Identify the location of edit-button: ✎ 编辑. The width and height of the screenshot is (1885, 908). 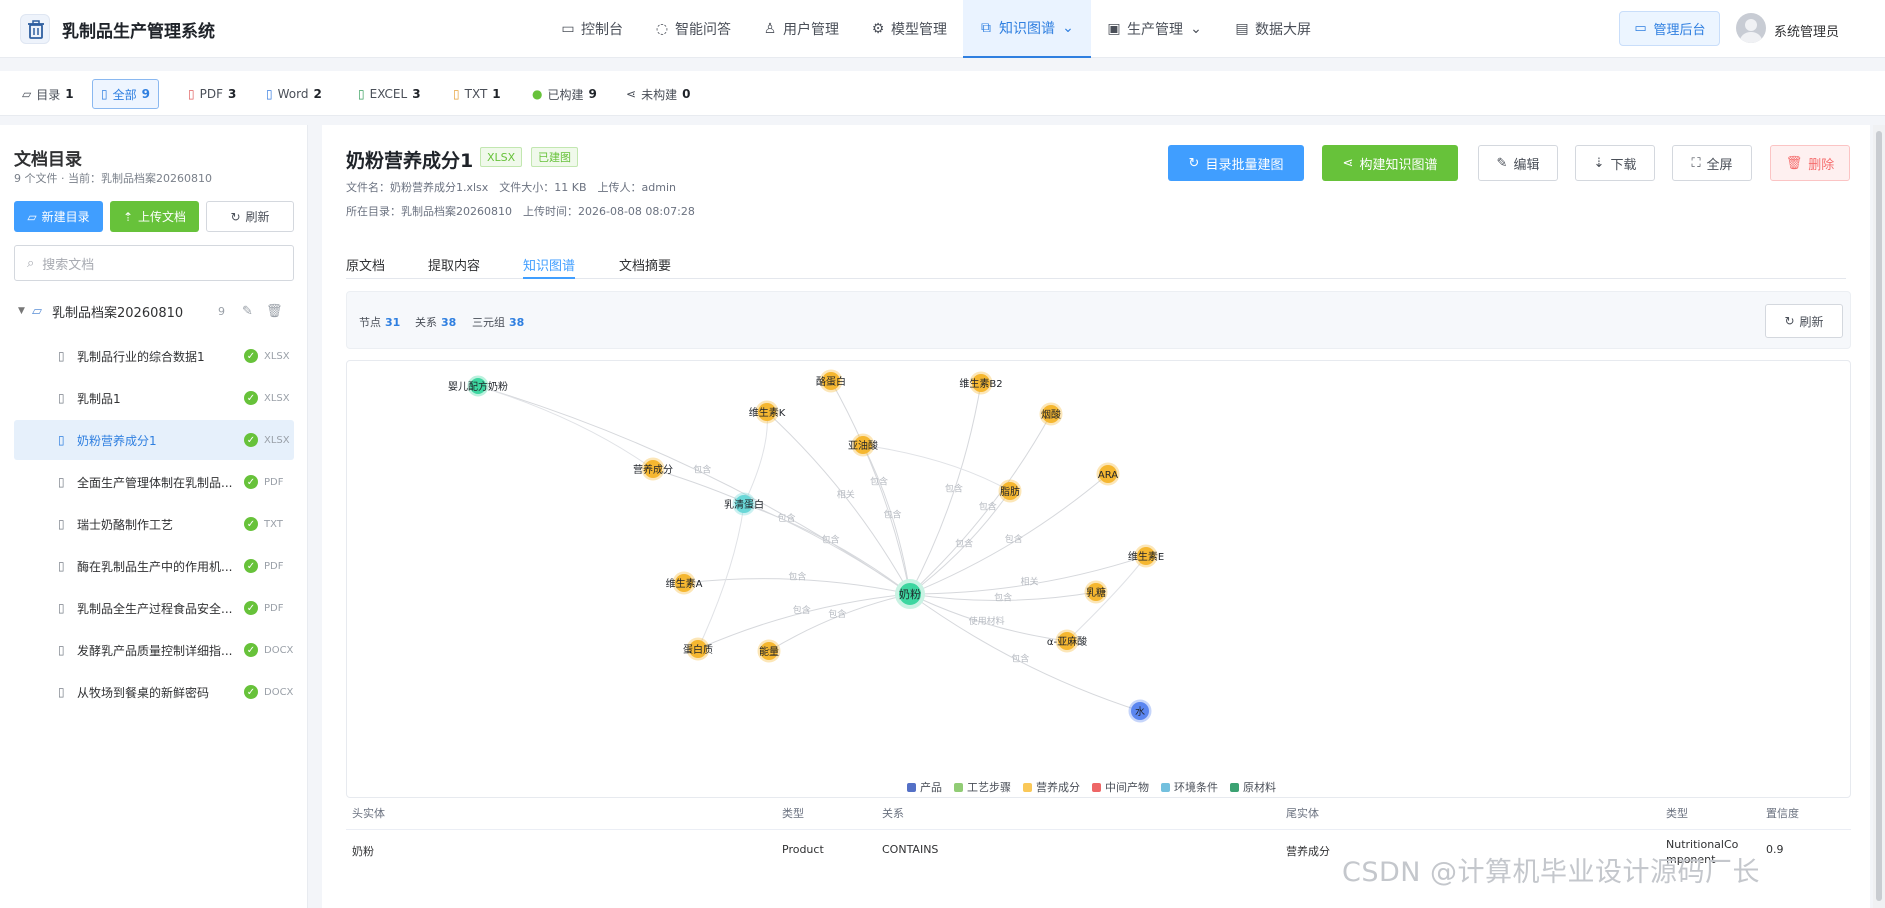
(1518, 163).